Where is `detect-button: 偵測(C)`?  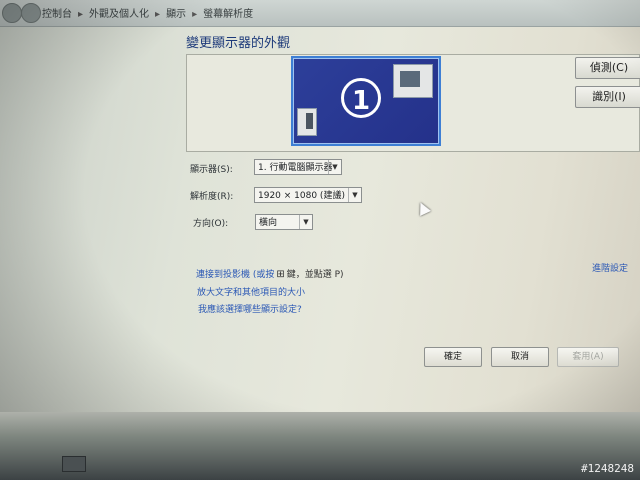
detect-button: 偵測(C) is located at coordinates (607, 68).